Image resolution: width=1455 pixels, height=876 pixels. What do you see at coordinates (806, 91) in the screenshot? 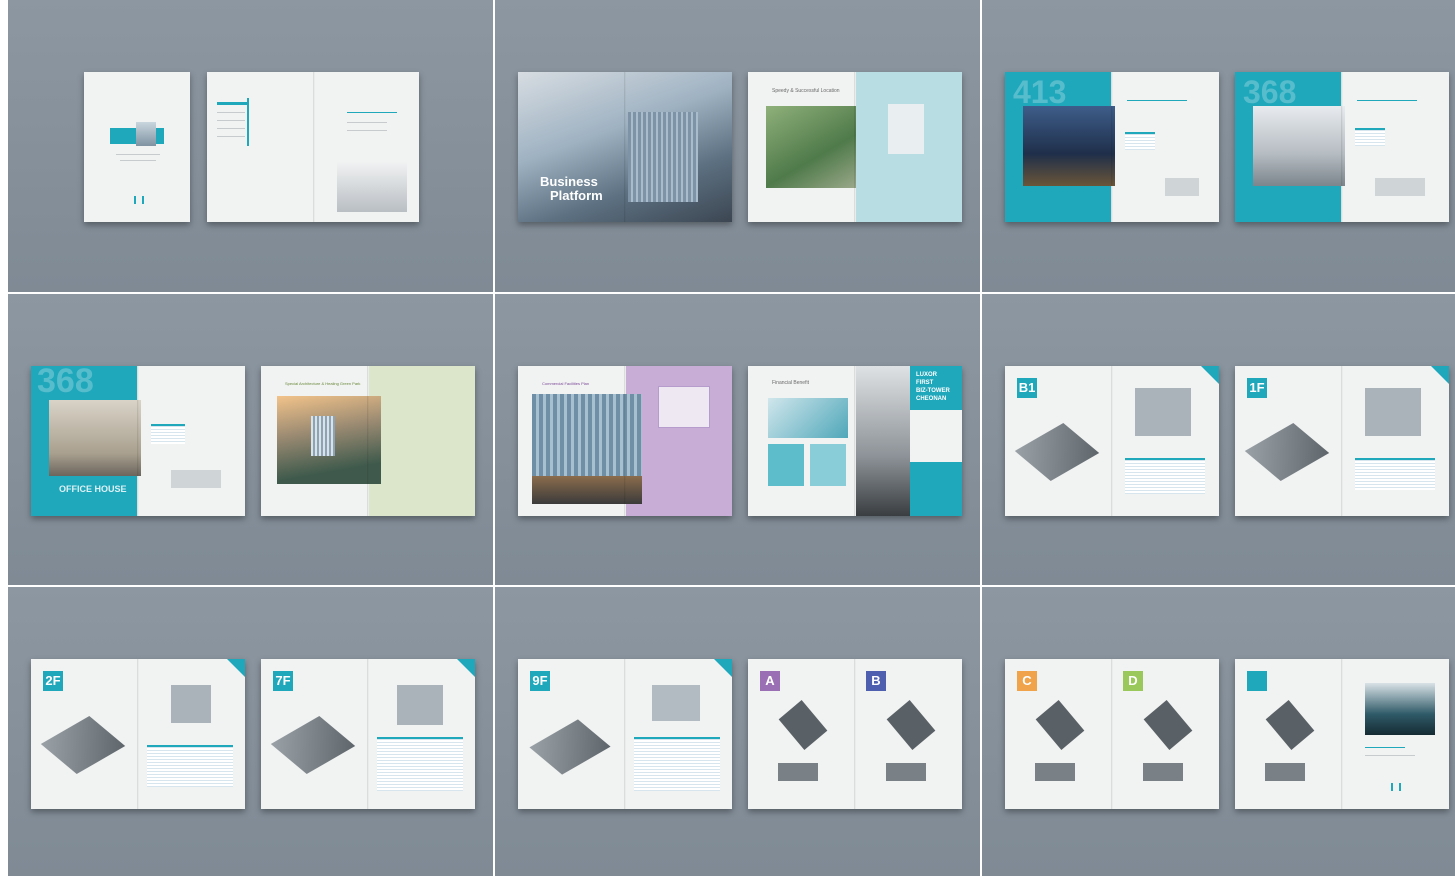
I see `location-title: Speedy & Successful Location` at bounding box center [806, 91].